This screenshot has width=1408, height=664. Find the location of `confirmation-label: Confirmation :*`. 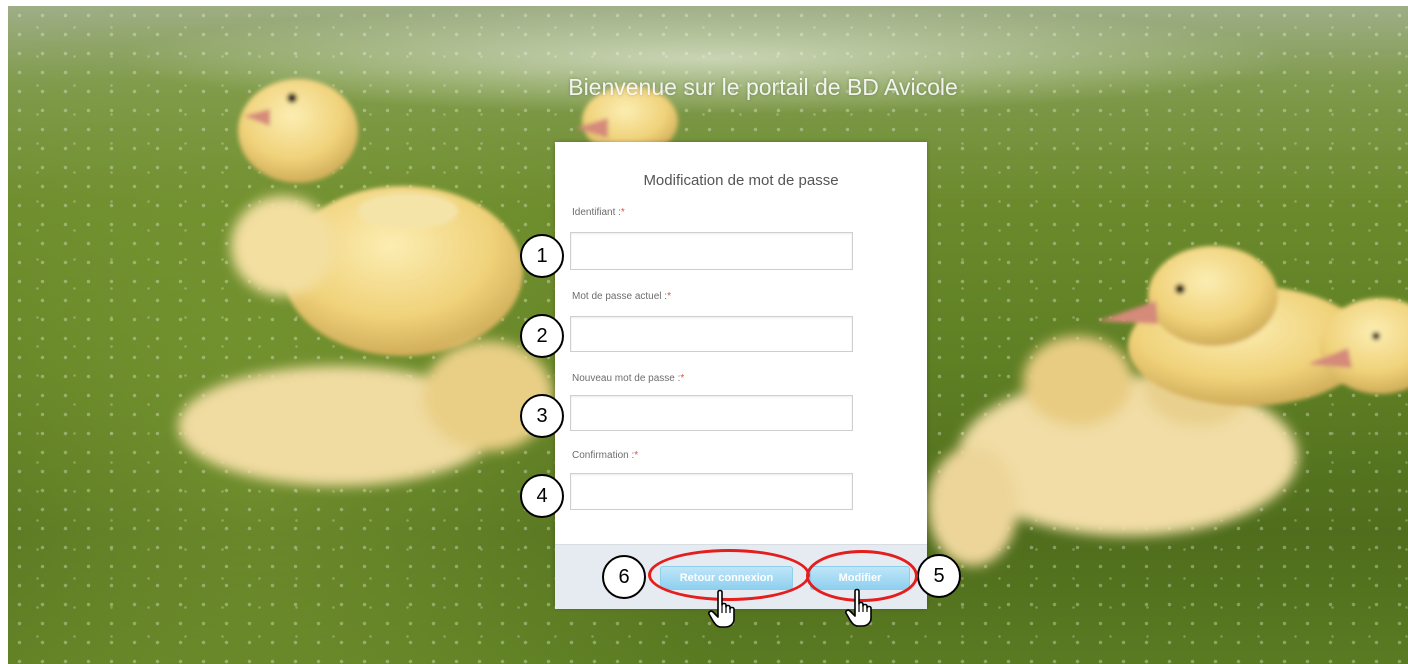

confirmation-label: Confirmation :* is located at coordinates (605, 455).